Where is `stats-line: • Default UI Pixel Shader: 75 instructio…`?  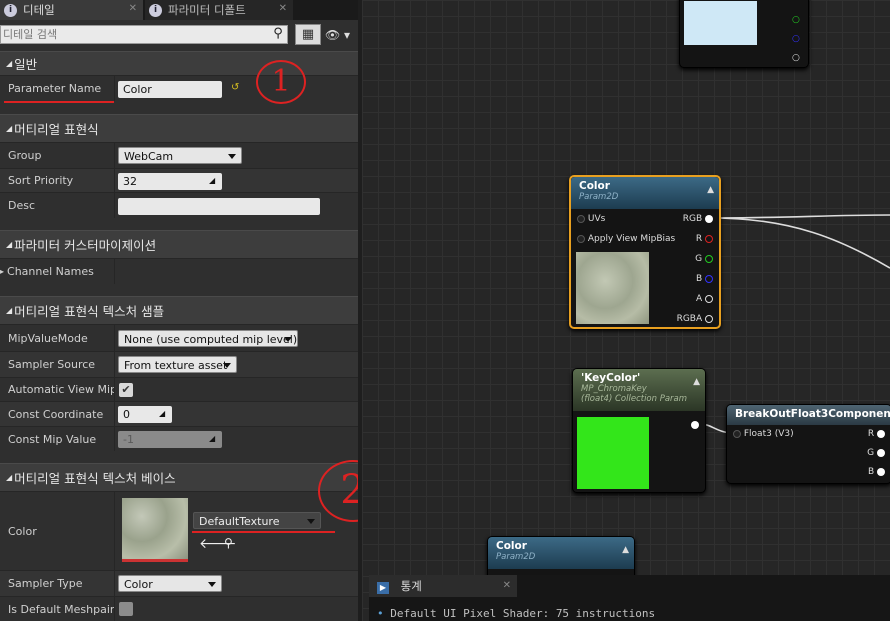
stats-line: • Default UI Pixel Shader: 75 instructio… is located at coordinates (516, 613).